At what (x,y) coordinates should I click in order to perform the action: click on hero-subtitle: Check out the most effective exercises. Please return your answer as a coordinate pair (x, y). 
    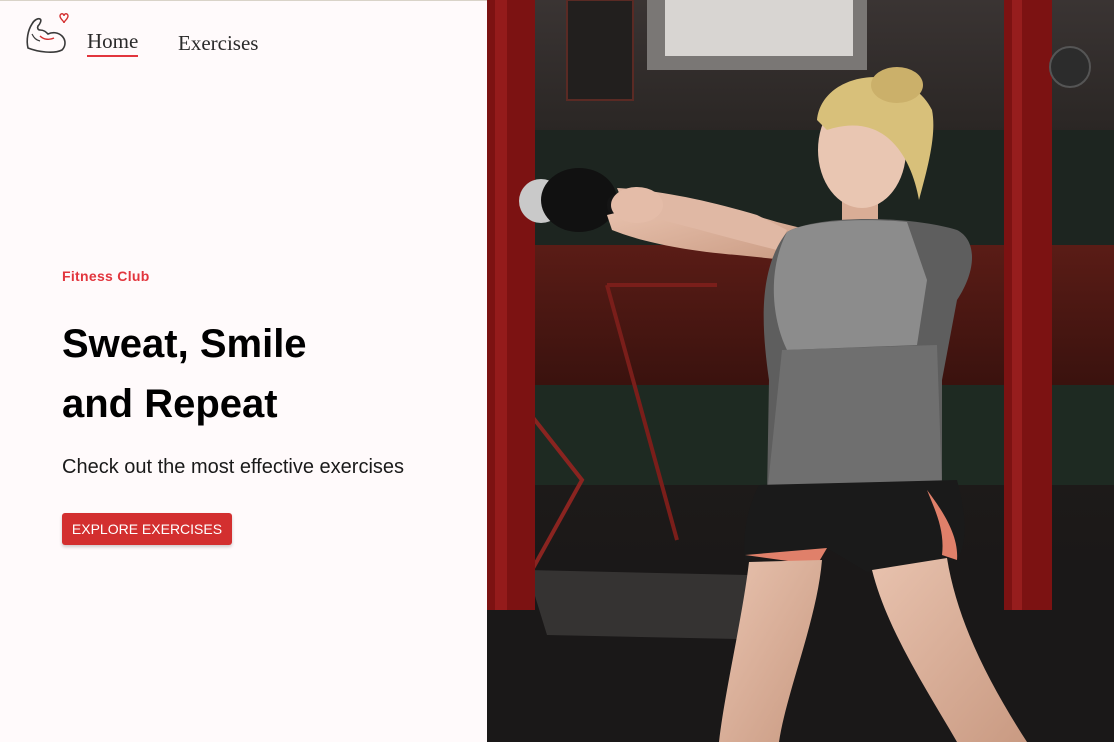
    Looking at the image, I should click on (233, 467).